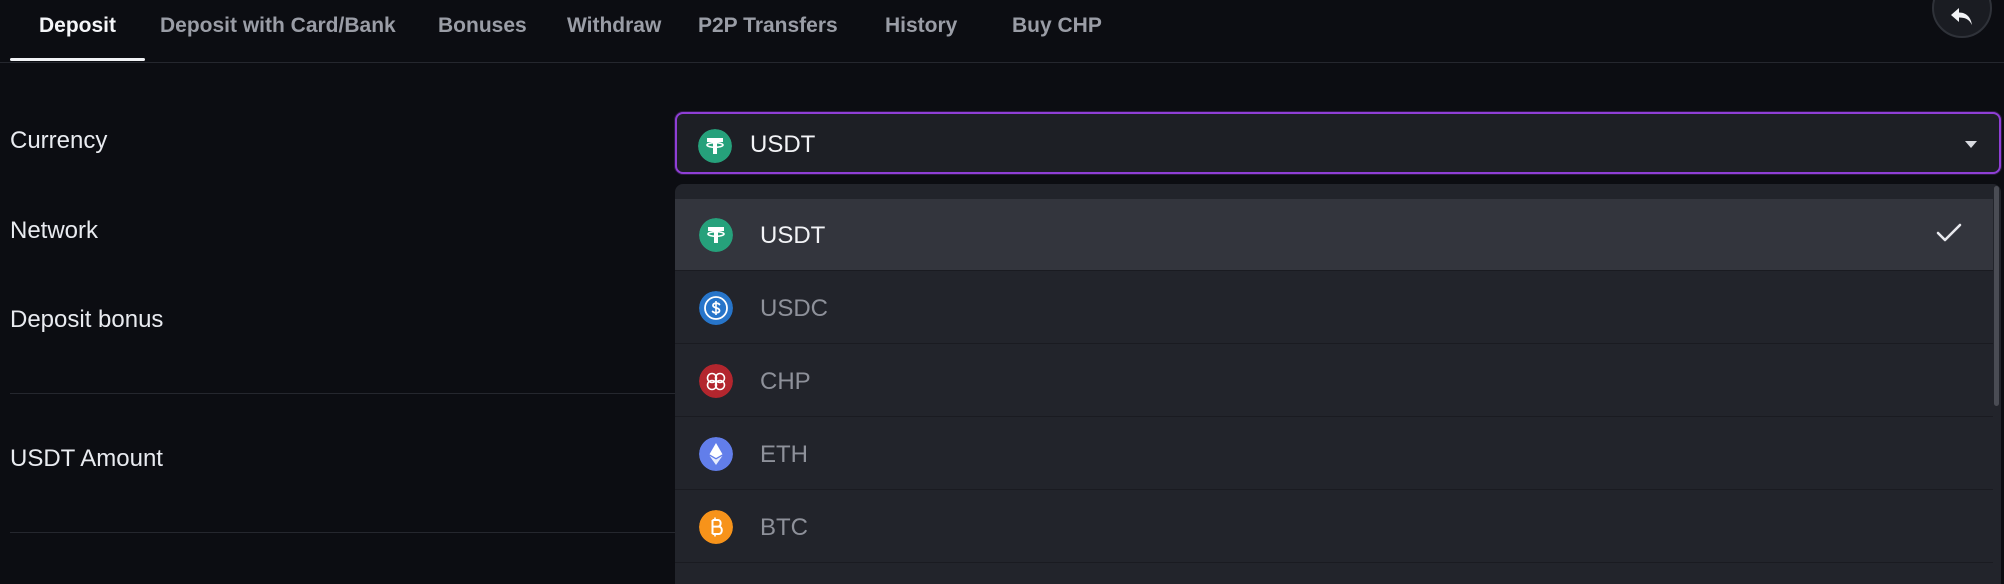  What do you see at coordinates (54, 230) in the screenshot?
I see `network-label: Network` at bounding box center [54, 230].